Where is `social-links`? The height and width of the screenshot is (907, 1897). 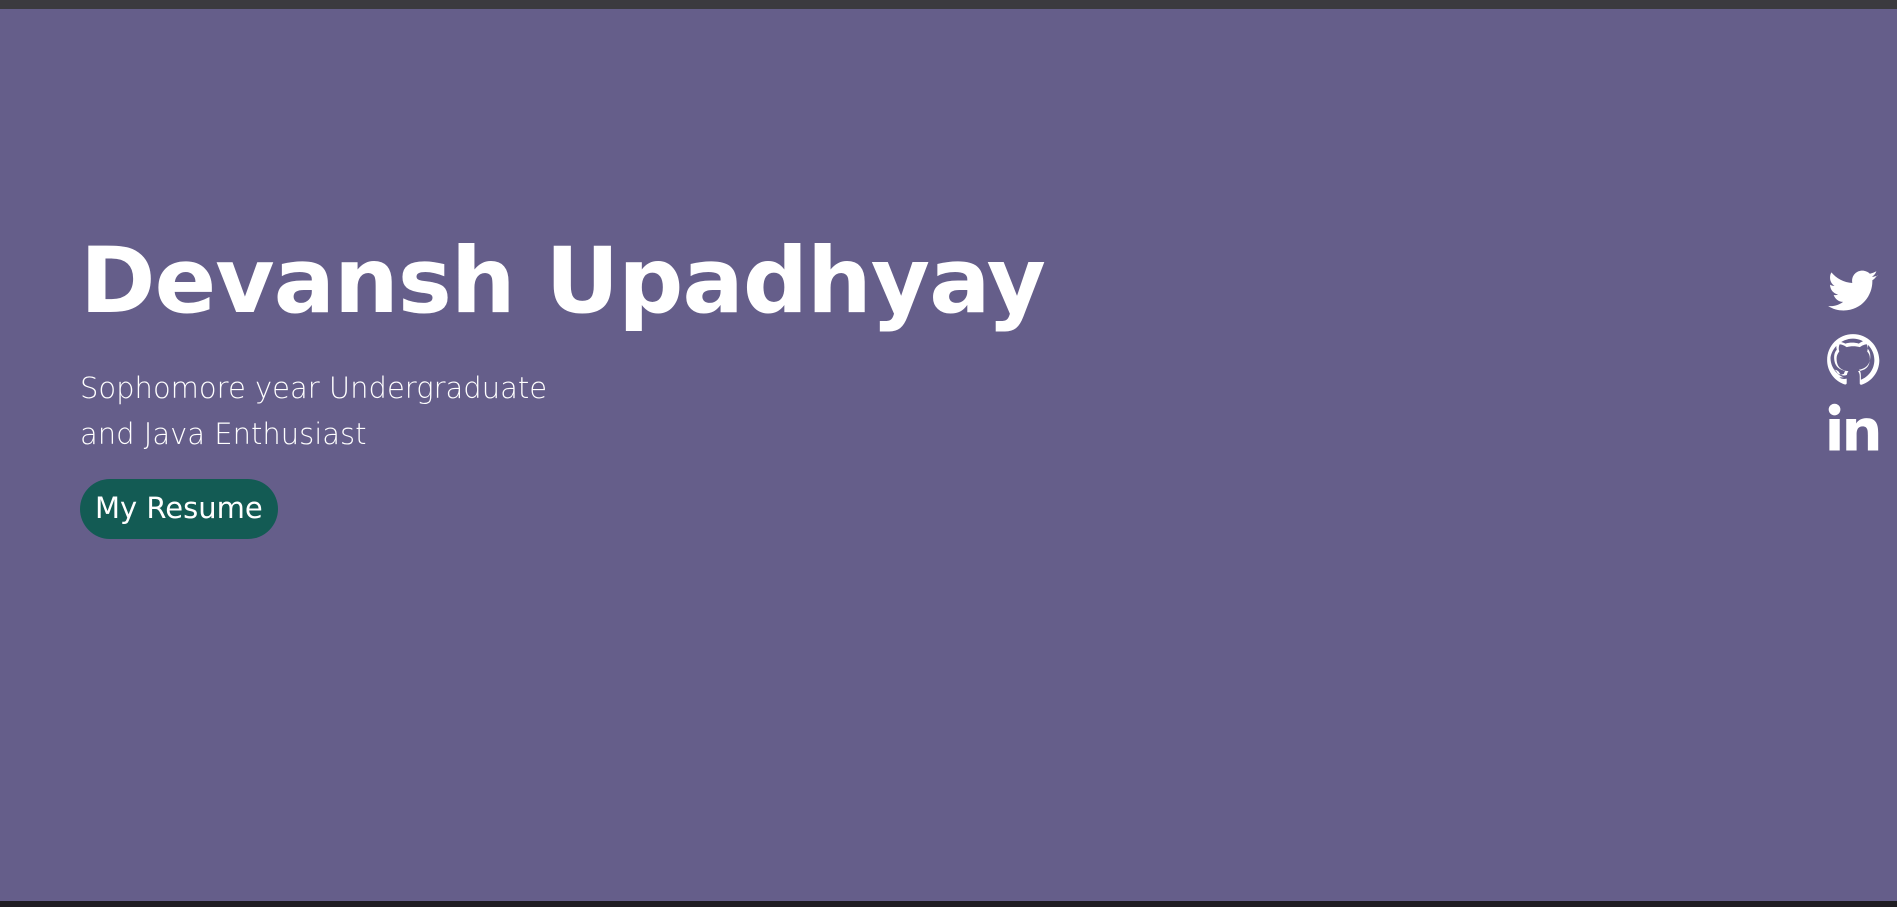
social-links is located at coordinates (1853, 367).